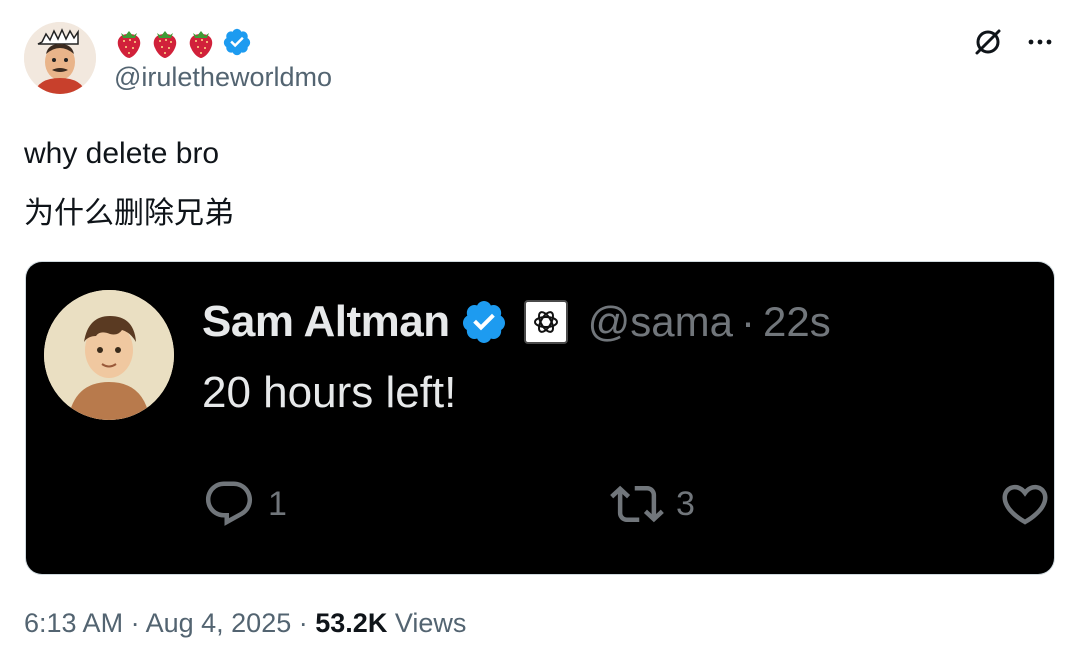 The image size is (1080, 657). Describe the element at coordinates (60, 58) in the screenshot. I see `author-avatar` at that location.